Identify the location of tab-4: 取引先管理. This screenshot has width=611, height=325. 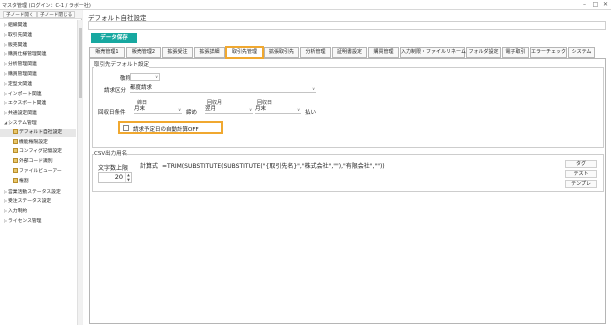
(244, 52).